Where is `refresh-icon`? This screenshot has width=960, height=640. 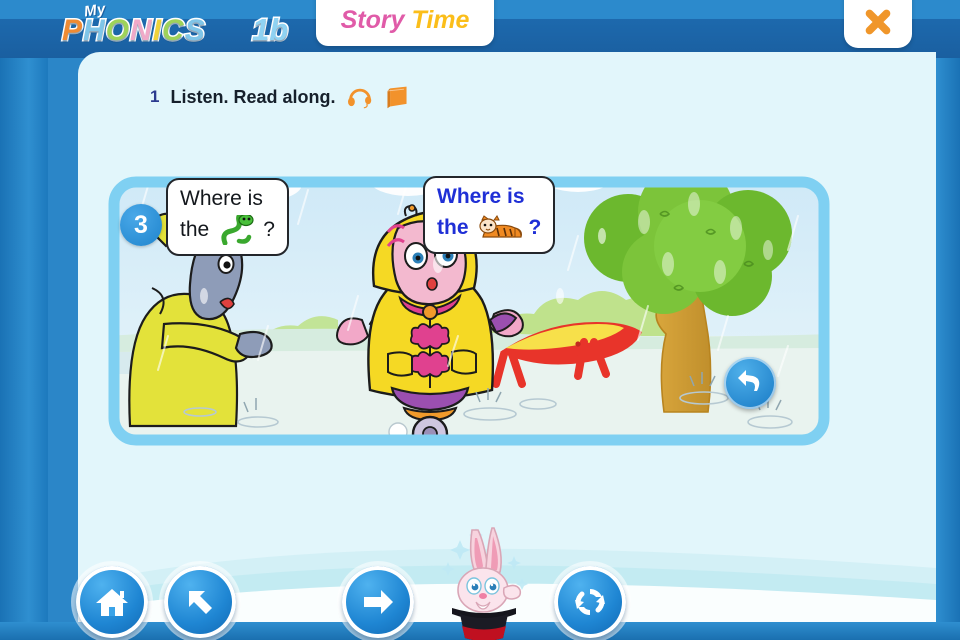
refresh-icon is located at coordinates (590, 602).